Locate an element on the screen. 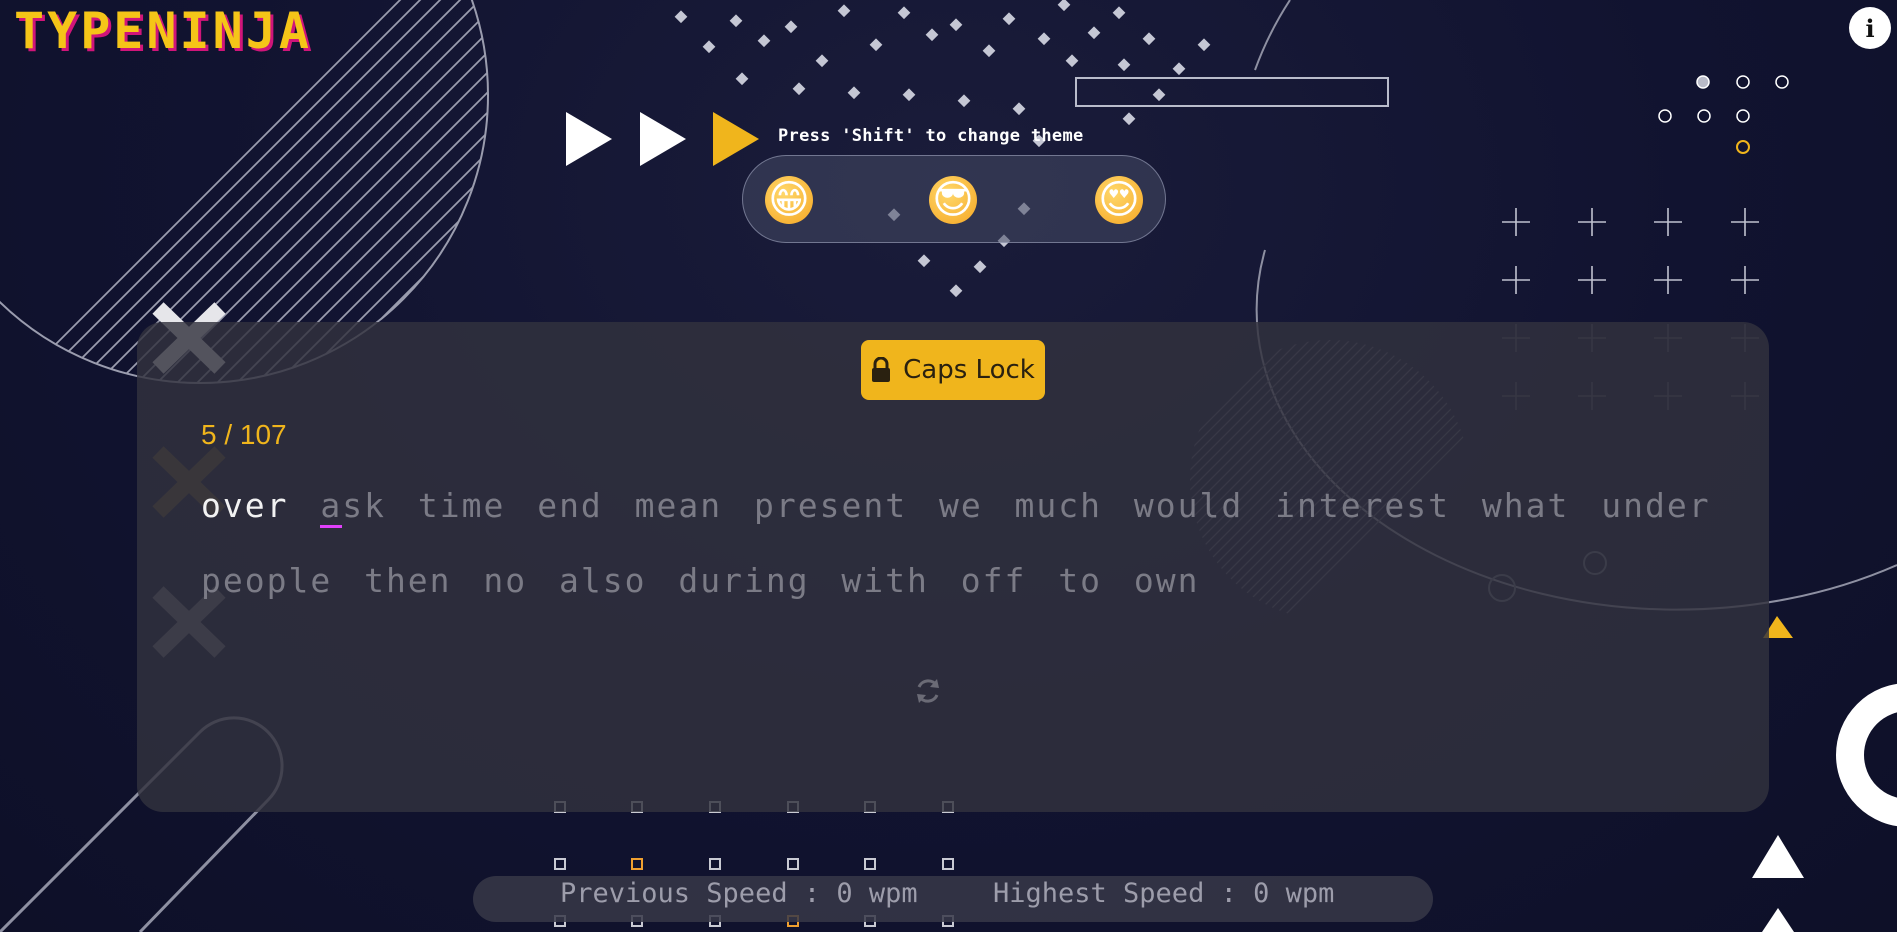 The image size is (1897, 932). current-word-rest: sk is located at coordinates (364, 505).